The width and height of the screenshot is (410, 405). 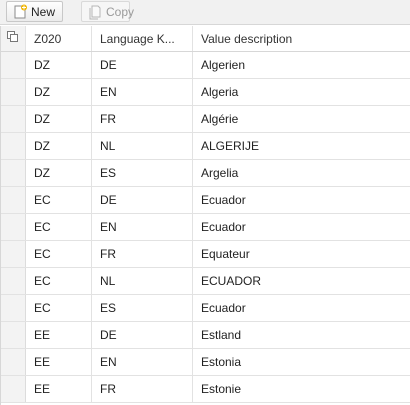 I want to click on select-all-cell, so click(x=13, y=38).